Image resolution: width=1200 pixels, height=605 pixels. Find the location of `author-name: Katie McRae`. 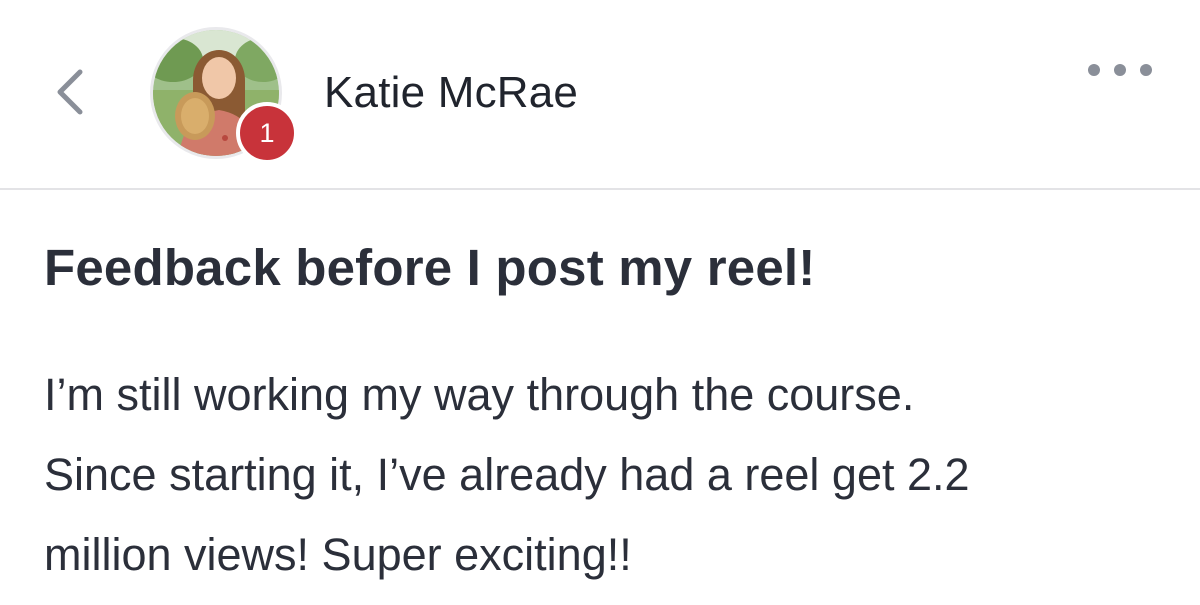

author-name: Katie McRae is located at coordinates (451, 93).